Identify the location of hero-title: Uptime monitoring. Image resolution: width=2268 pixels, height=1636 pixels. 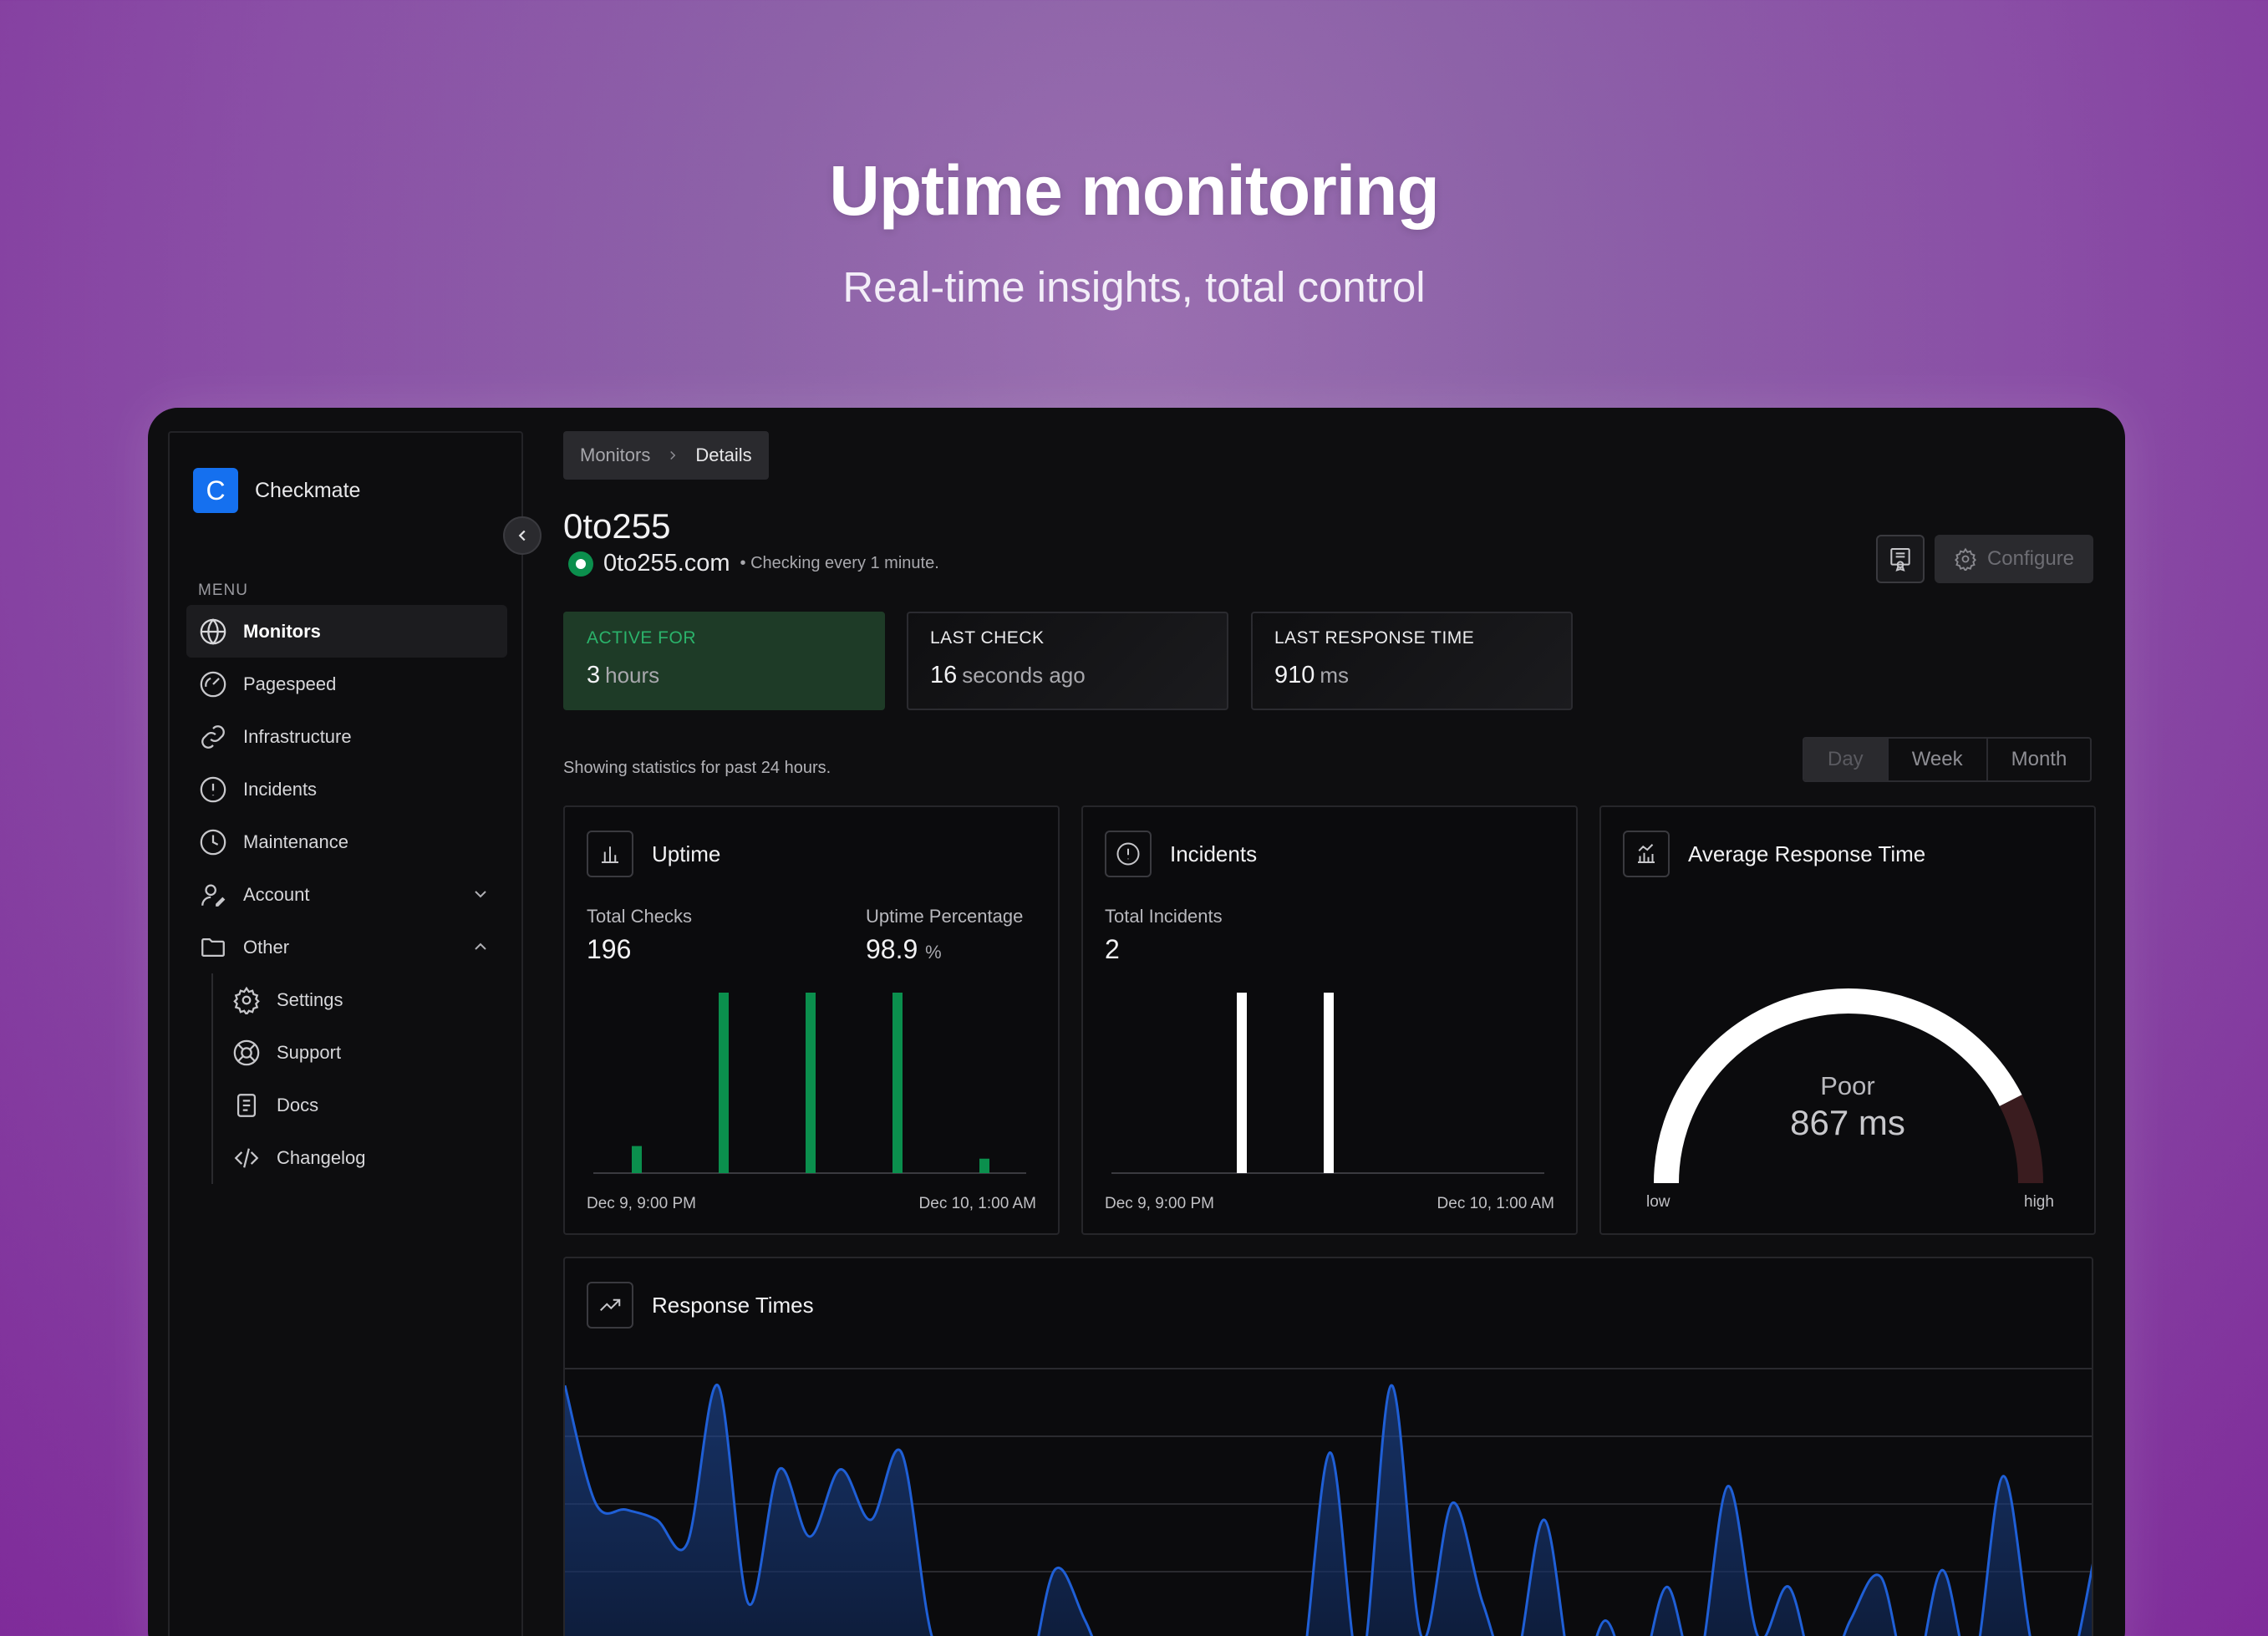
(1134, 190).